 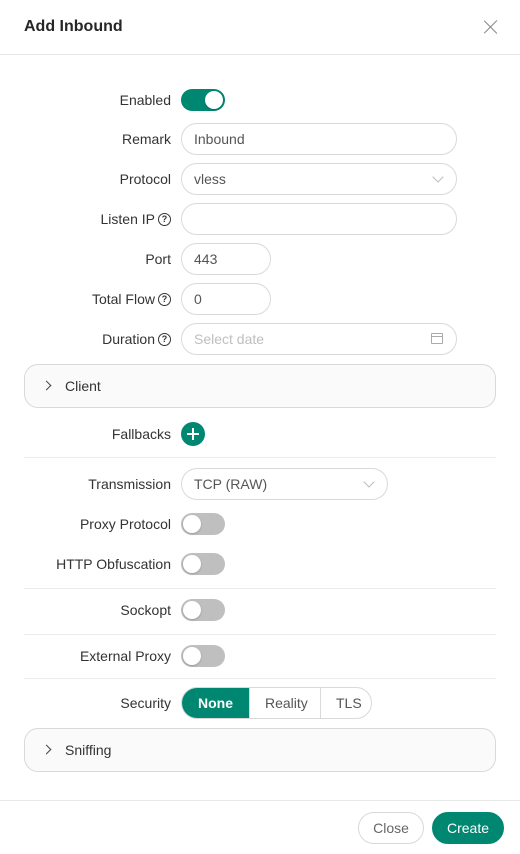 What do you see at coordinates (260, 656) in the screenshot?
I see `external-proxy-row: External Proxy` at bounding box center [260, 656].